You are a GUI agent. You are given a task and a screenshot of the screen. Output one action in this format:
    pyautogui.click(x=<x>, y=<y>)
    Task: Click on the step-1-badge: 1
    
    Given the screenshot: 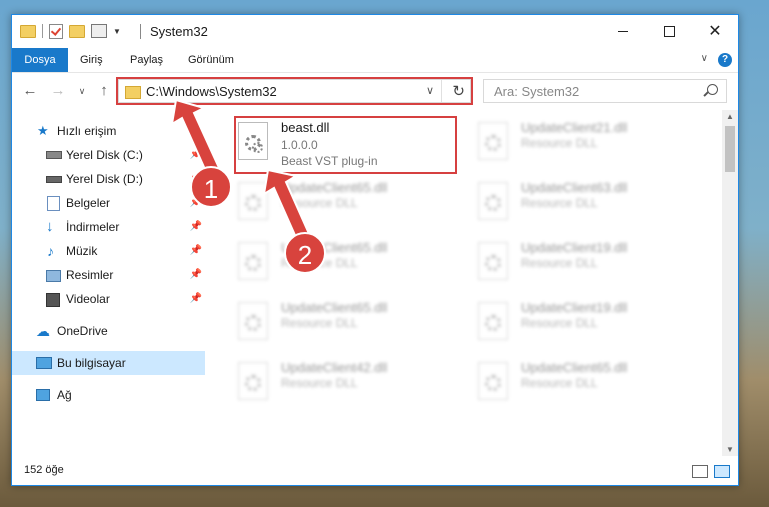 What is the action you would take?
    pyautogui.click(x=211, y=187)
    